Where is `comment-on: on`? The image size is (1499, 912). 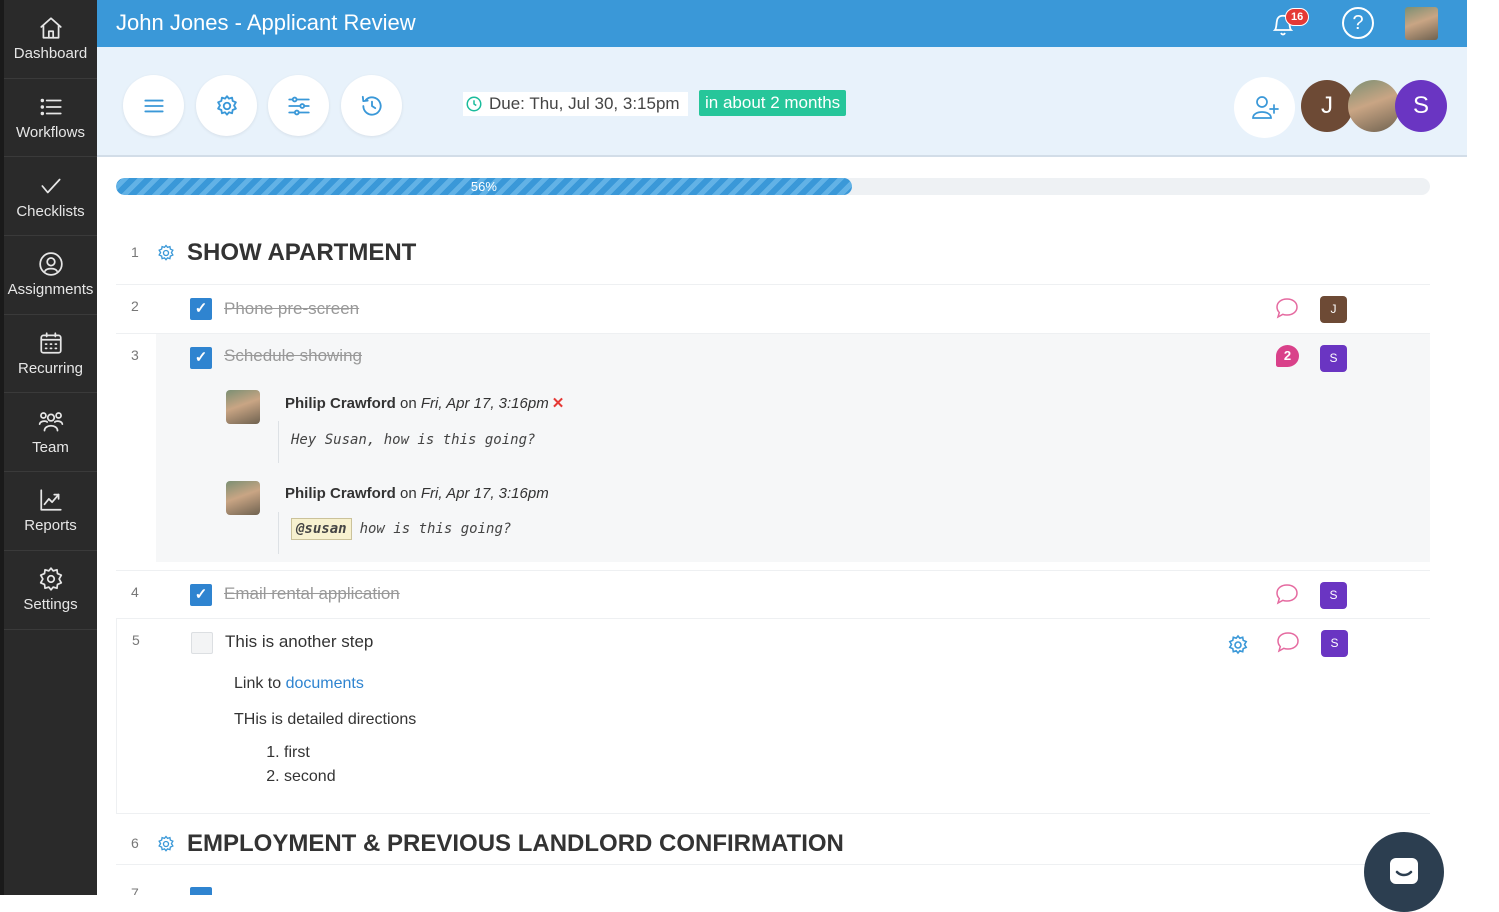 comment-on: on is located at coordinates (408, 493).